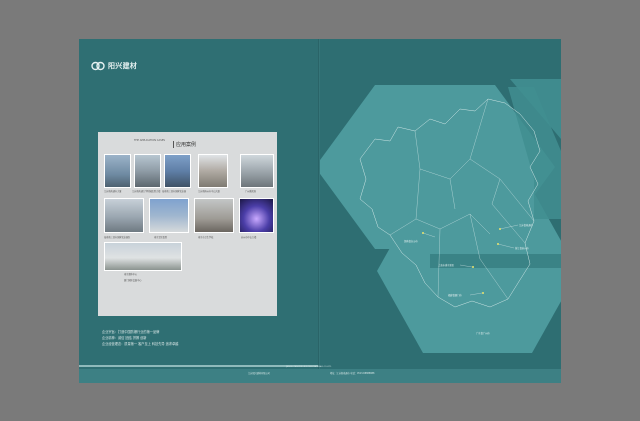  What do you see at coordinates (96, 224) in the screenshot?
I see `panel-accent-bar` at bounding box center [96, 224].